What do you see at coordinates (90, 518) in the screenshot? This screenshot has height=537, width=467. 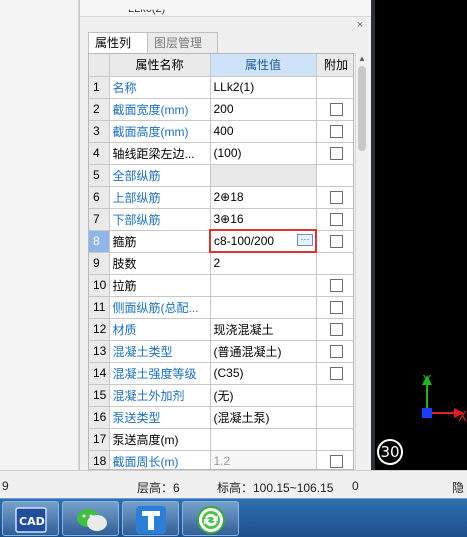 I see `taskbar-wechat-app` at bounding box center [90, 518].